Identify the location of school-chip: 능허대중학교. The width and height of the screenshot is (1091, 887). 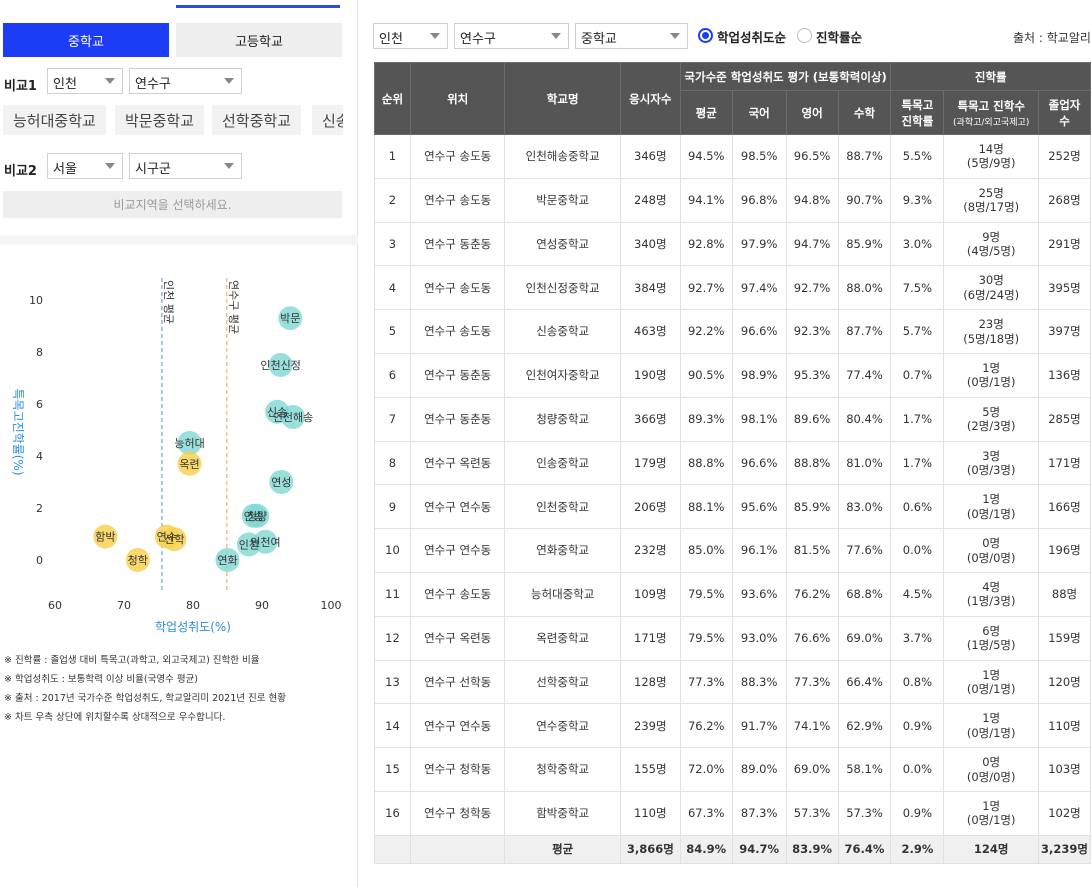
(54, 120).